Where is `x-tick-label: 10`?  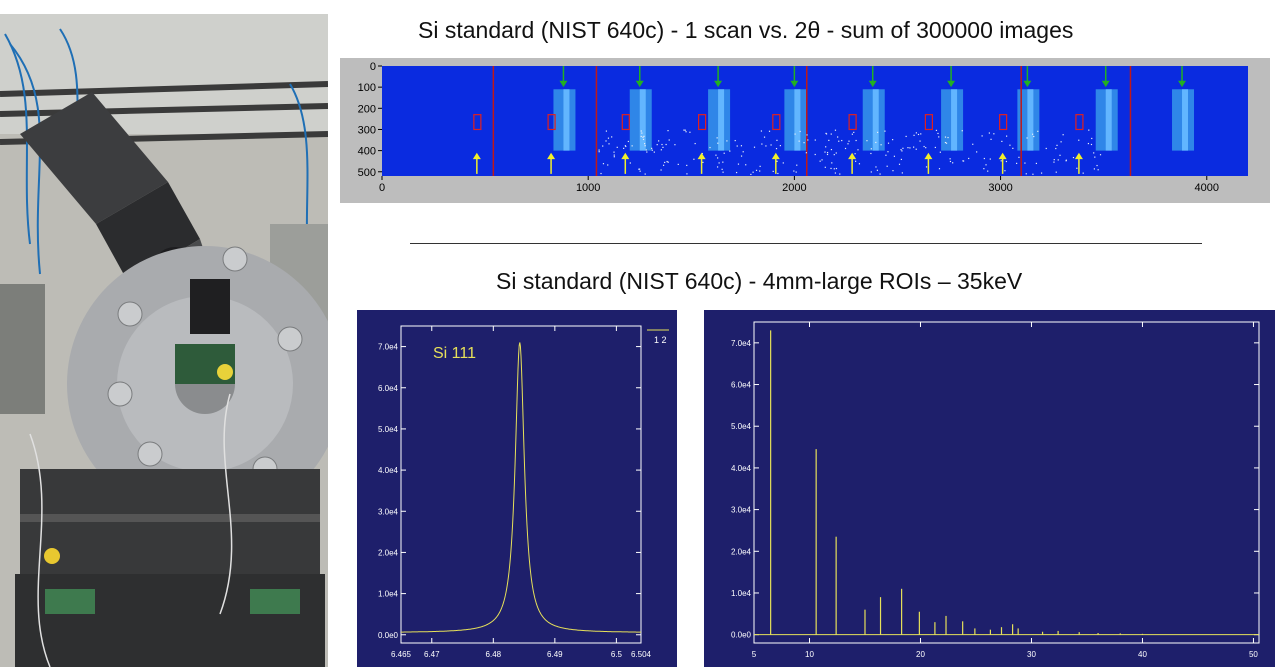
x-tick-label: 10 is located at coordinates (809, 654).